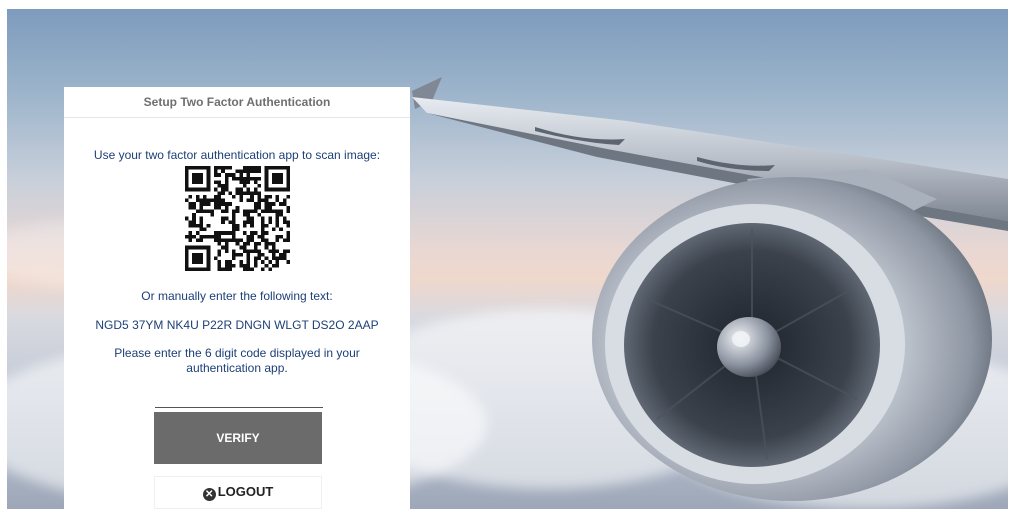 The height and width of the screenshot is (509, 1009). I want to click on logout-icon: ✕, so click(209, 494).